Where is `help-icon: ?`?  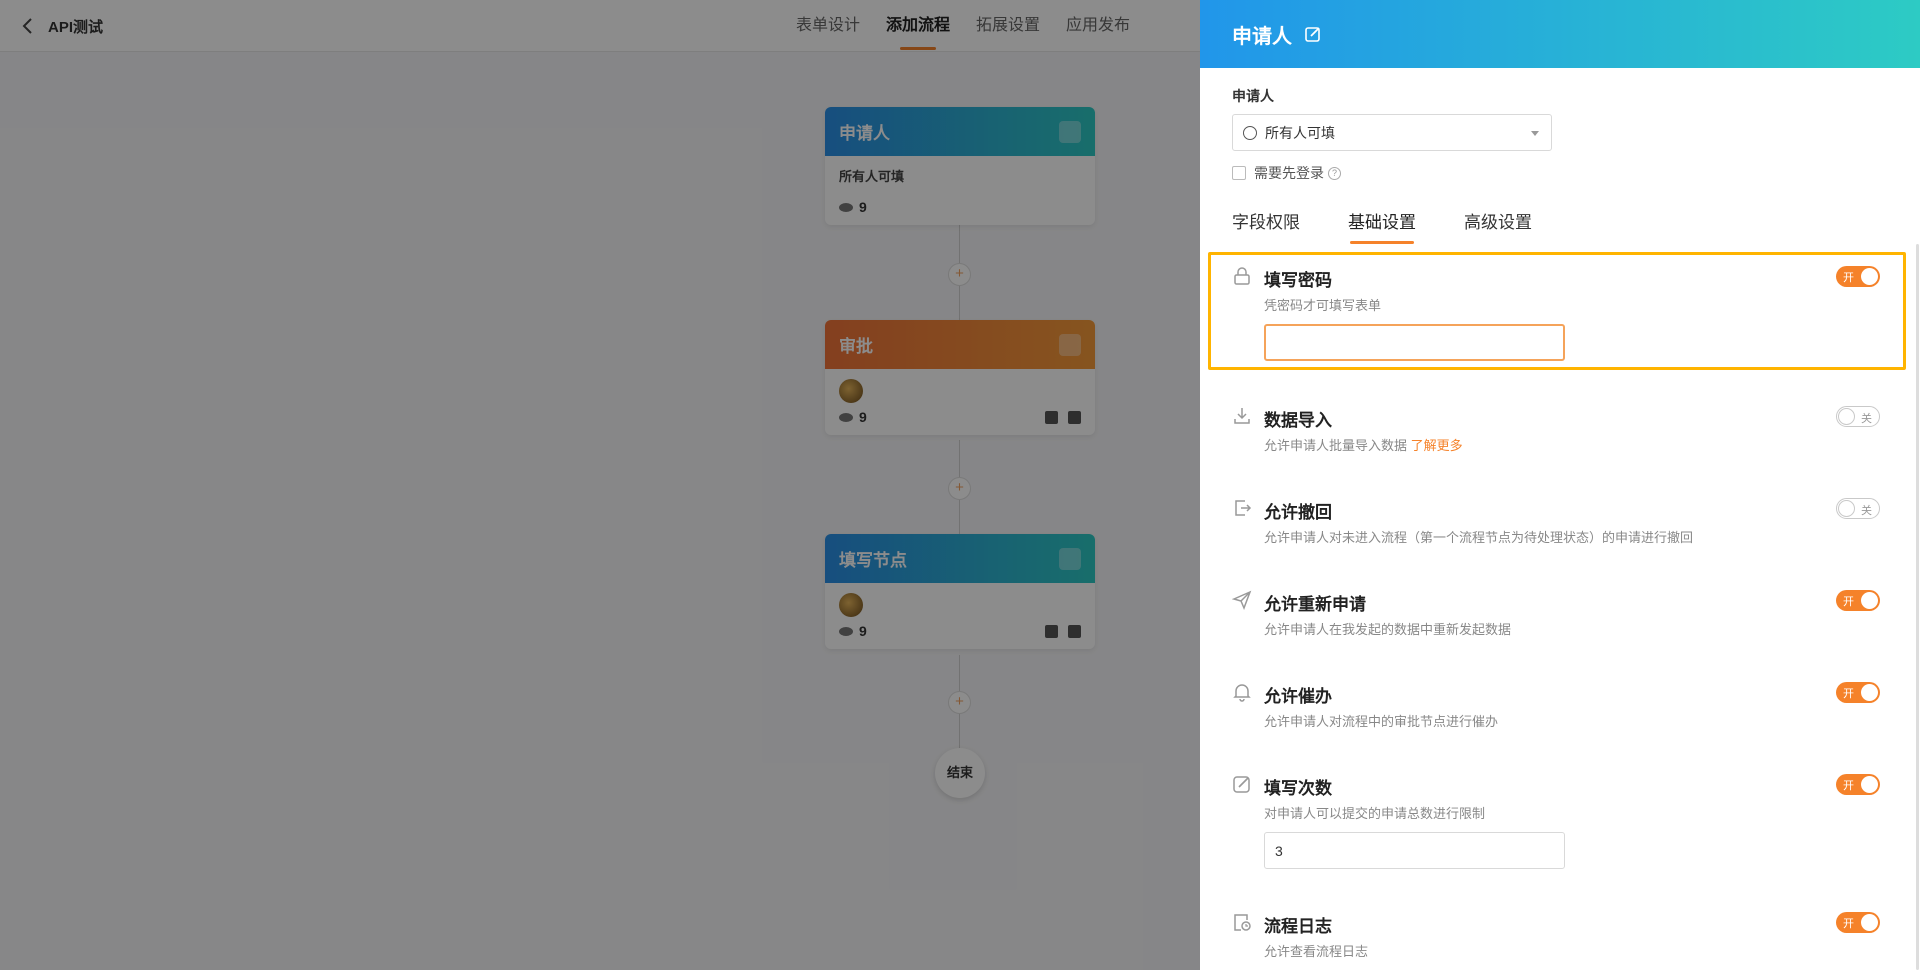
help-icon: ? is located at coordinates (1334, 173).